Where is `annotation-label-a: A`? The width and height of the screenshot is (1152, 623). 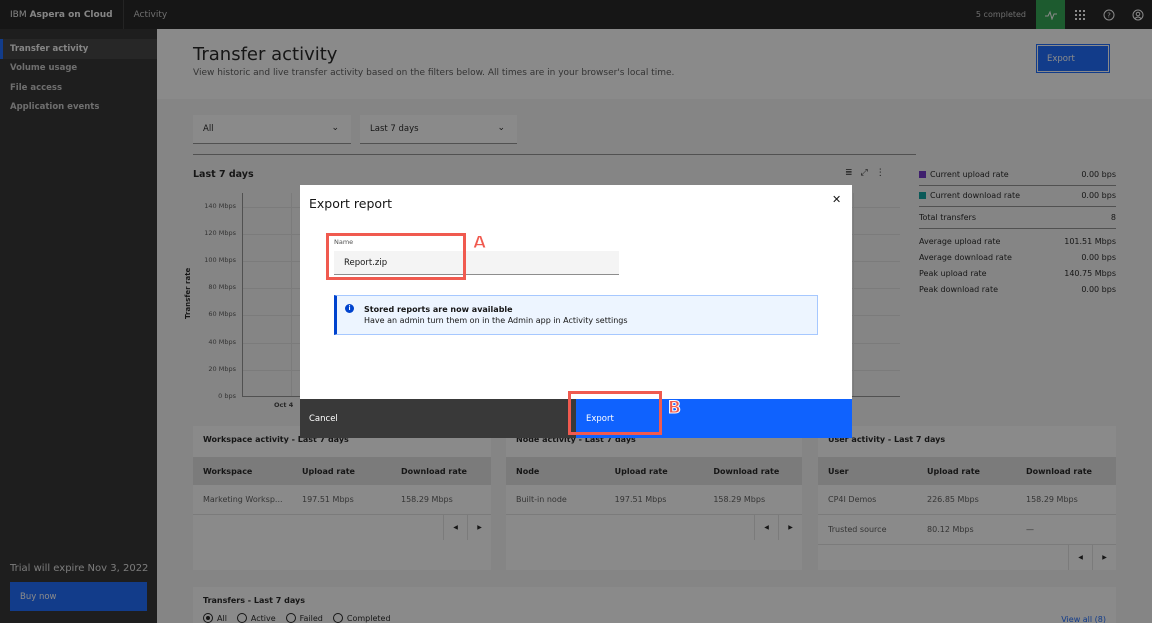 annotation-label-a: A is located at coordinates (479, 243).